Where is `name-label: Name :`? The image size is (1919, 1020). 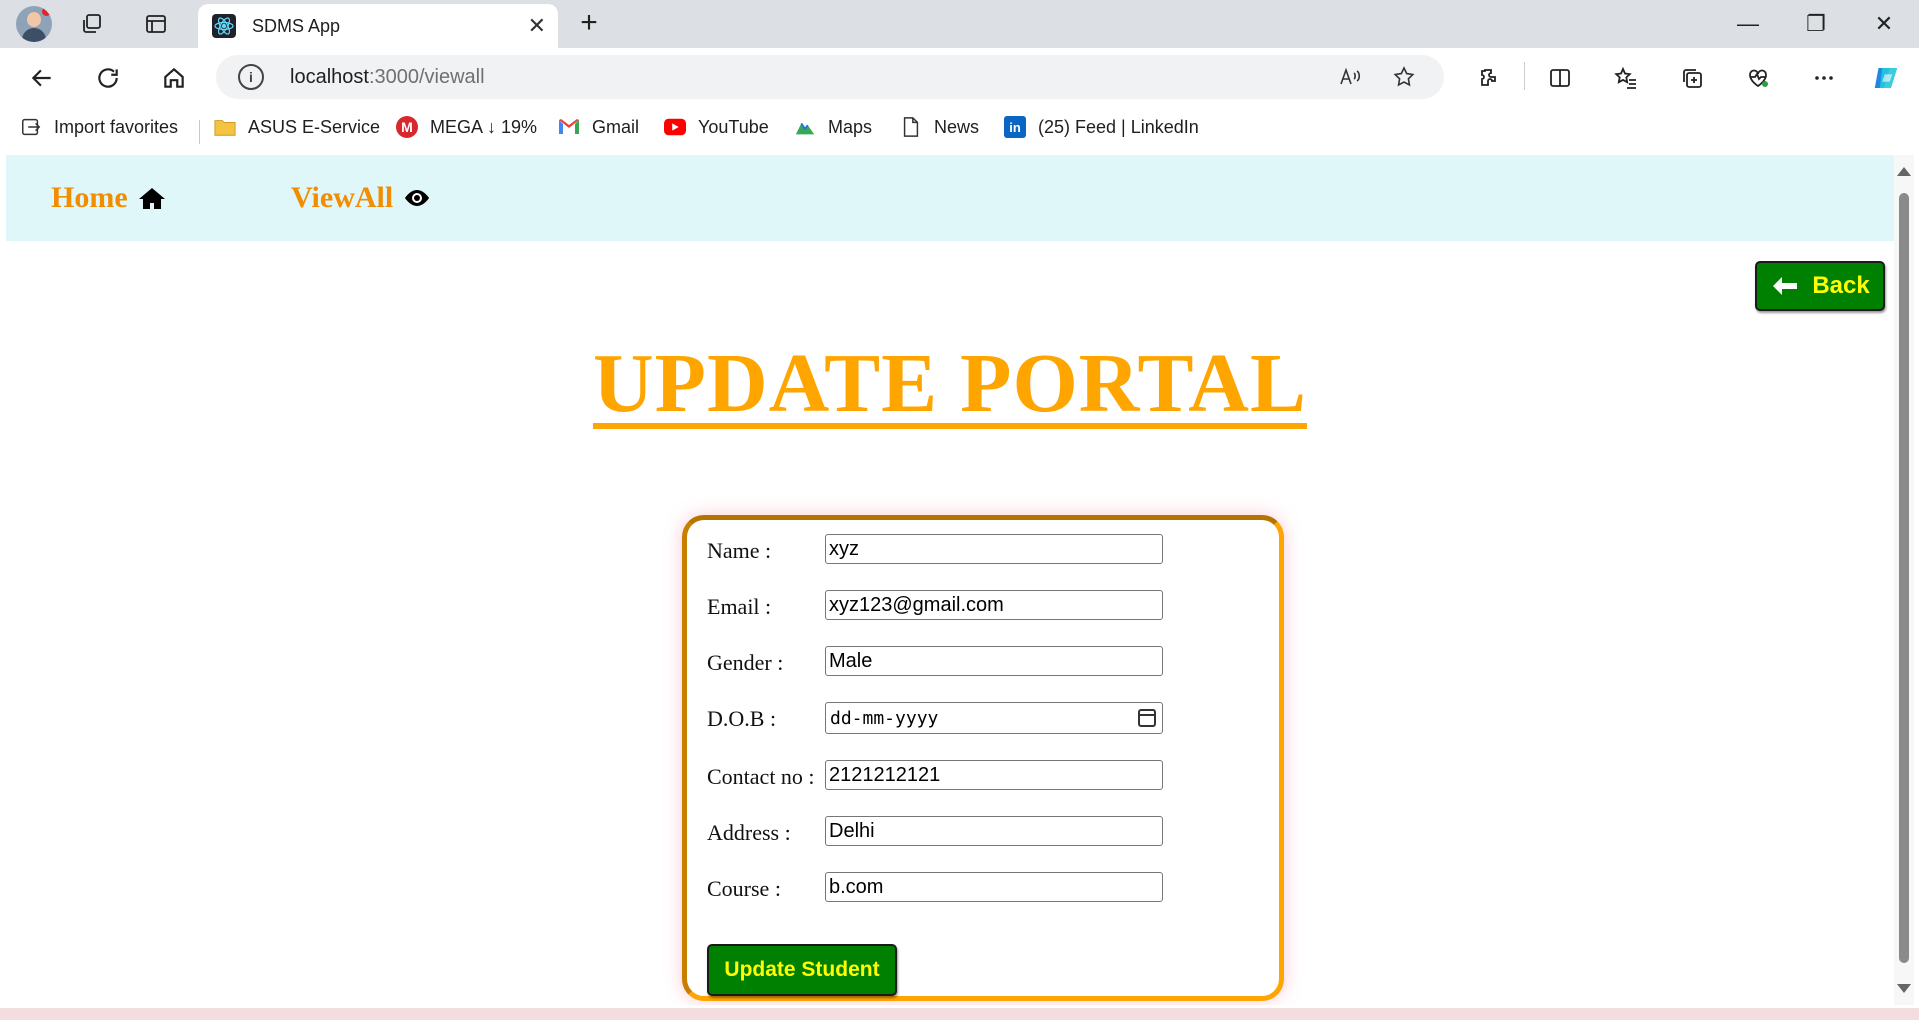 name-label: Name : is located at coordinates (739, 550).